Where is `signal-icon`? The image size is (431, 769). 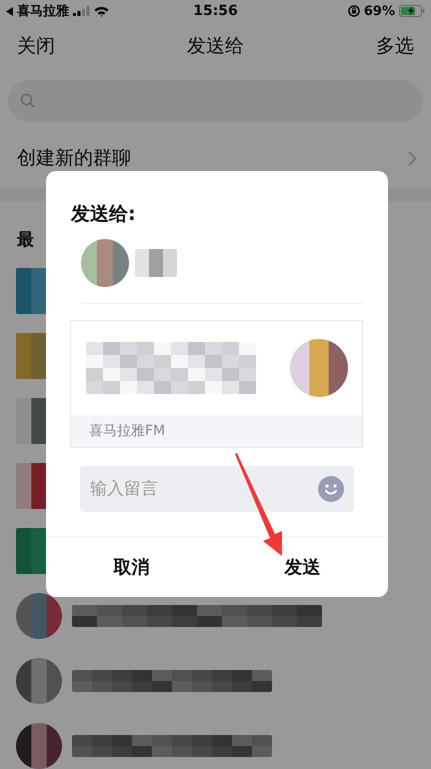 signal-icon is located at coordinates (81, 11).